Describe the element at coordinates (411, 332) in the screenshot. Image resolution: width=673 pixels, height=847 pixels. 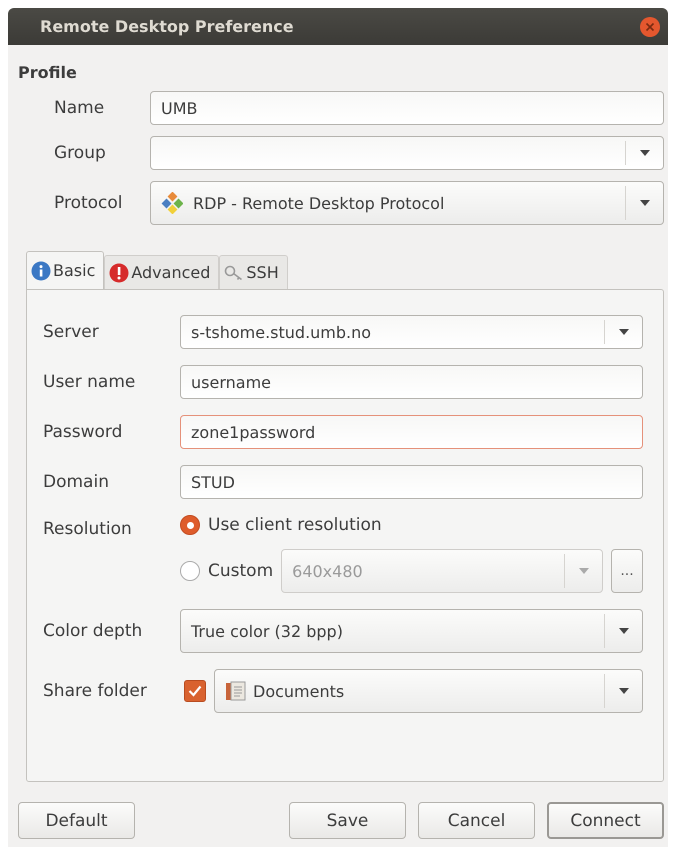
I see `dropdown: s-tshome.stud.umb.no` at that location.